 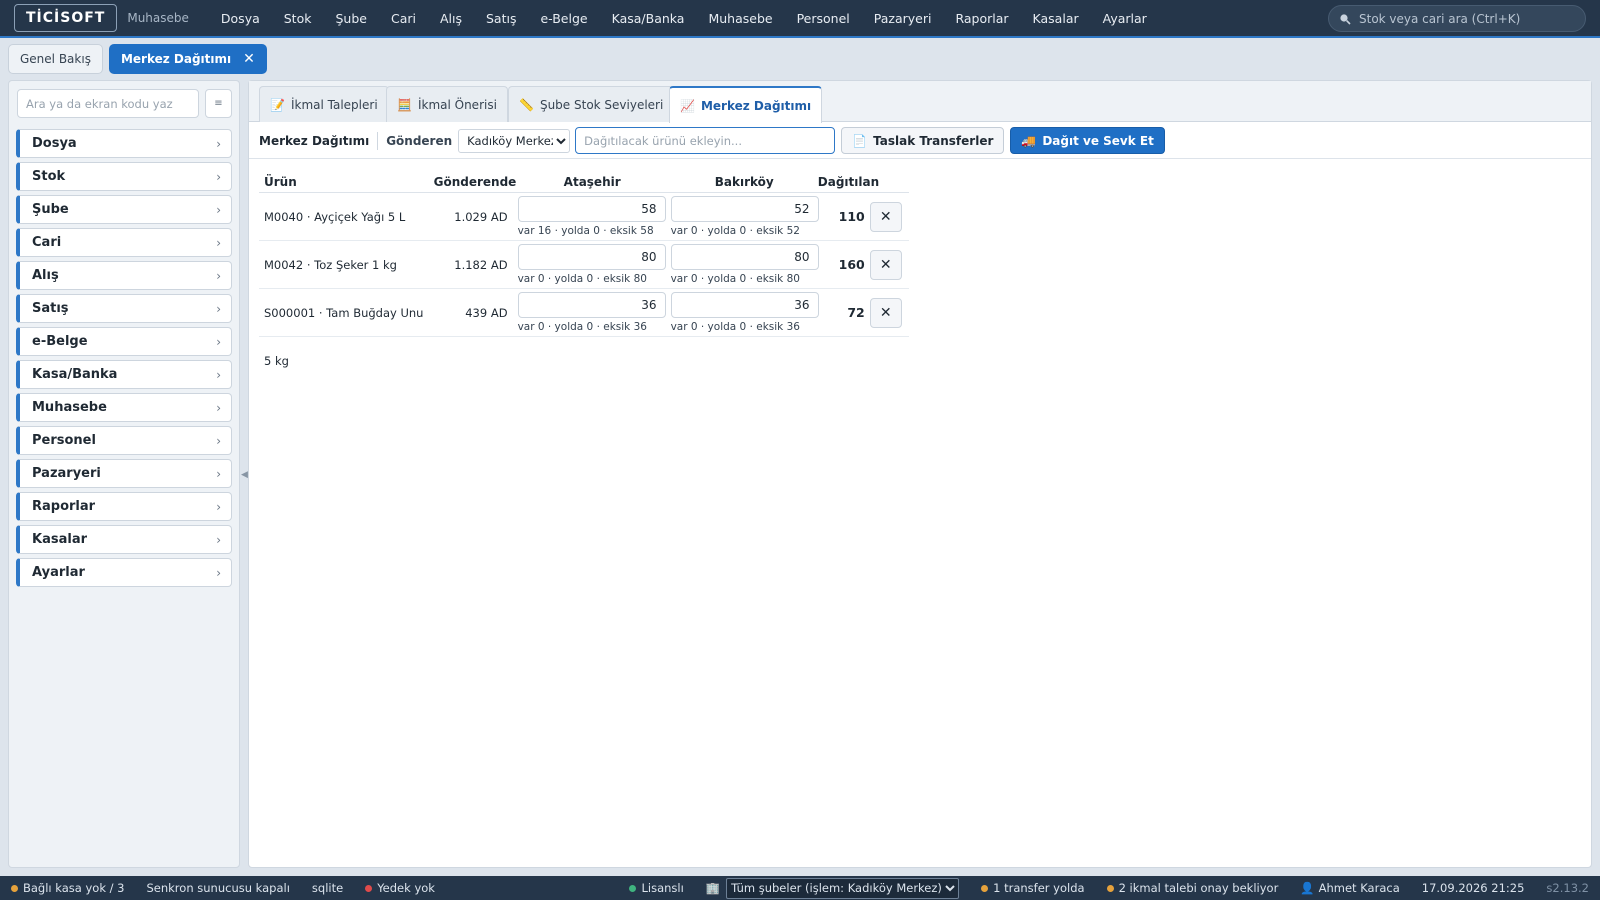 What do you see at coordinates (1029, 140) in the screenshot?
I see `truck-icon: 🚚` at bounding box center [1029, 140].